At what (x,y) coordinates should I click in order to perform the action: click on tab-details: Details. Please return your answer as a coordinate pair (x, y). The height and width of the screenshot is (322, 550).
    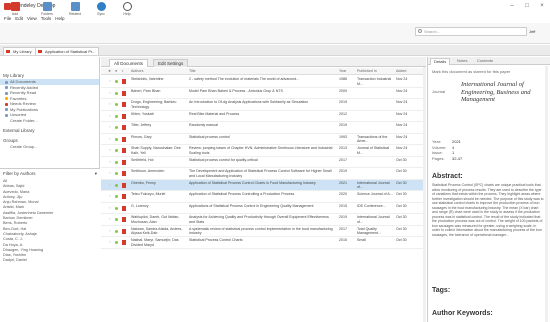
    Looking at the image, I should click on (440, 61).